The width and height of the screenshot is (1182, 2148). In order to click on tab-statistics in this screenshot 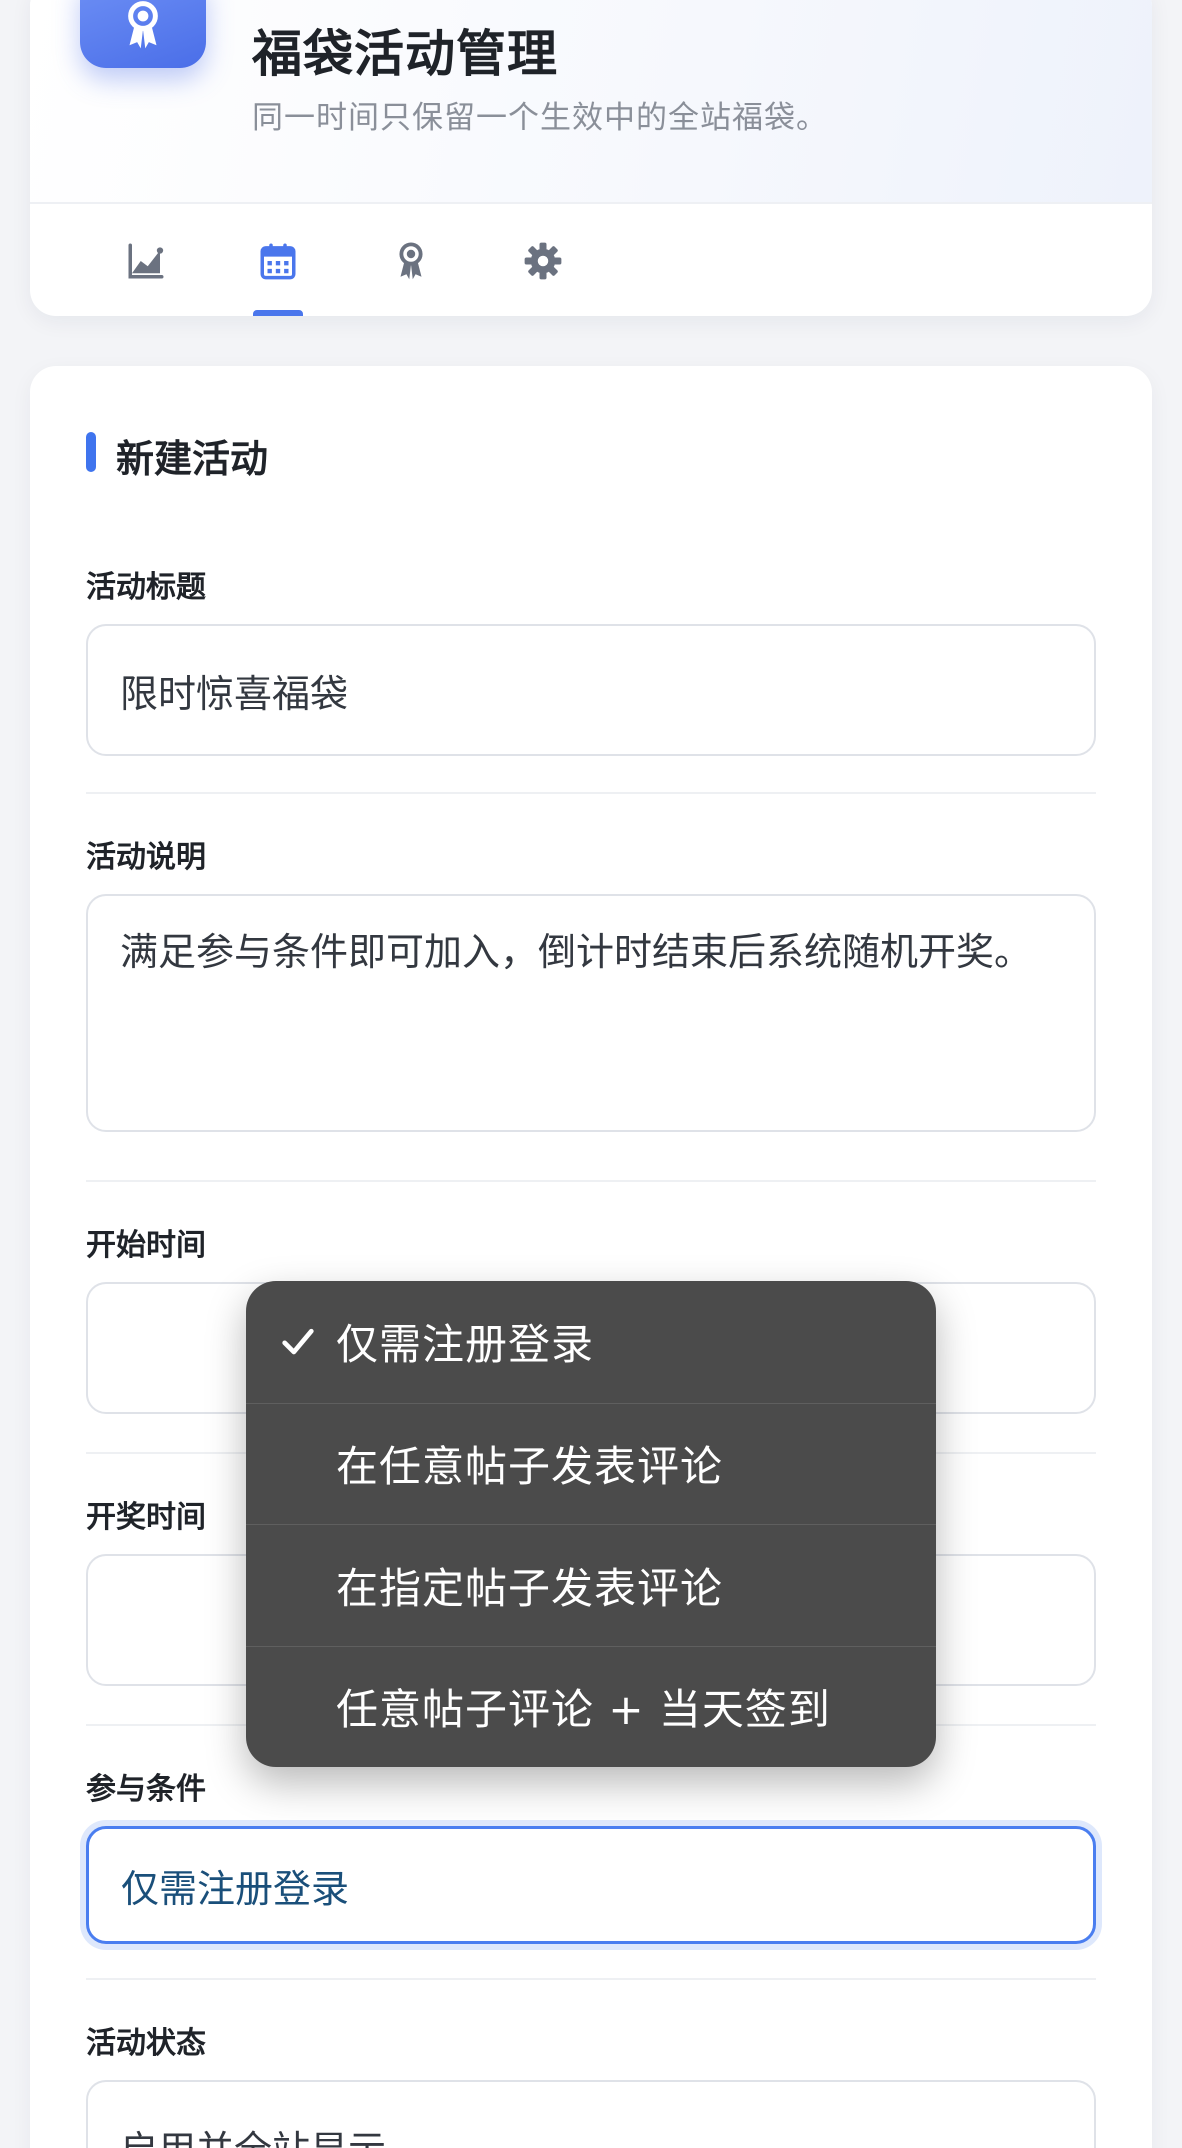, I will do `click(146, 261)`.